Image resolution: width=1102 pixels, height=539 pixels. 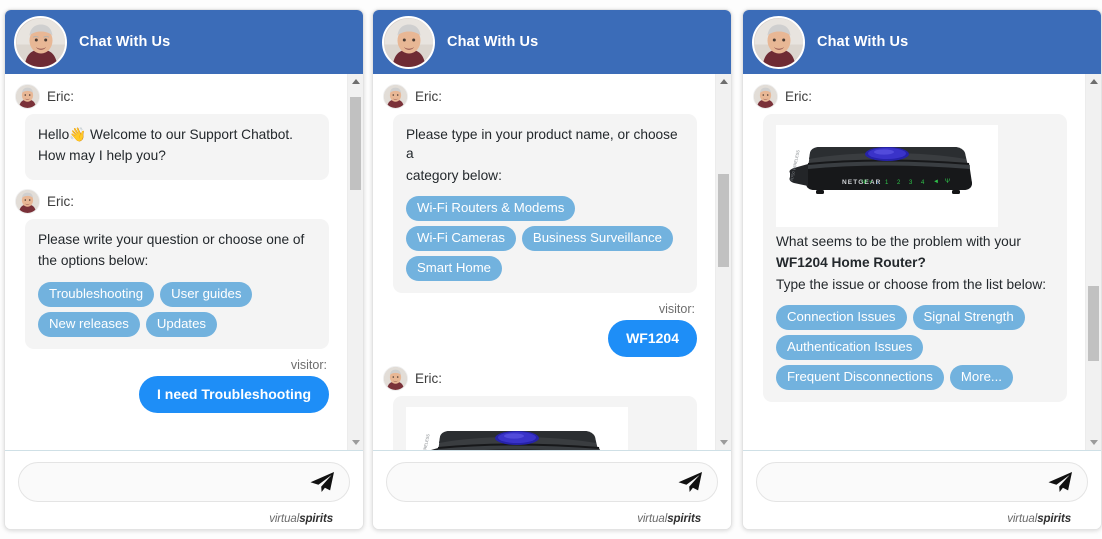 I want to click on visitor-bubble: WF1204, so click(x=652, y=338).